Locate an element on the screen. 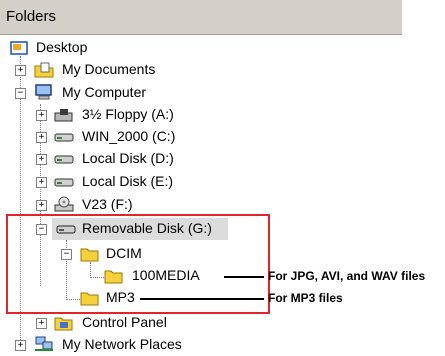 The image size is (445, 356). tree-item-v23: + V23 (F:) is located at coordinates (110, 205).